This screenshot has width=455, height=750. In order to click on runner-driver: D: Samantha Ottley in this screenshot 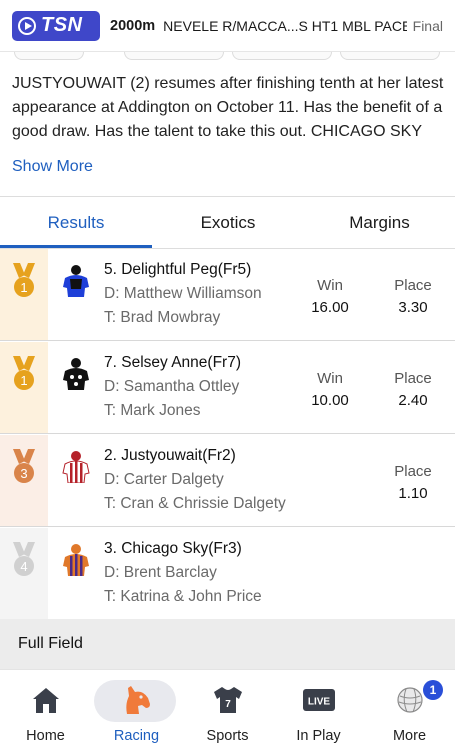, I will do `click(172, 386)`.